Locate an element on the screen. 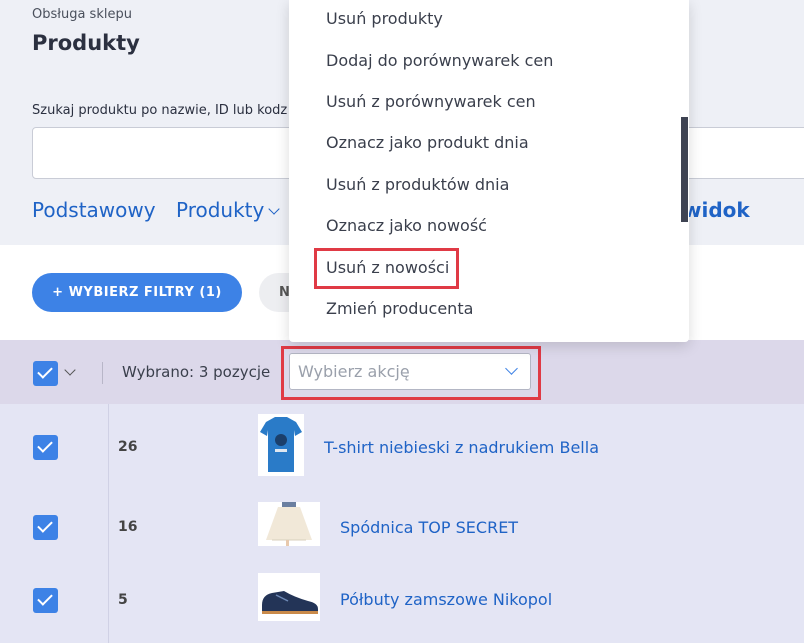 The image size is (804, 643). table-row: 26 T-shirt niebieski z nadrukiem Bella is located at coordinates (402, 443).